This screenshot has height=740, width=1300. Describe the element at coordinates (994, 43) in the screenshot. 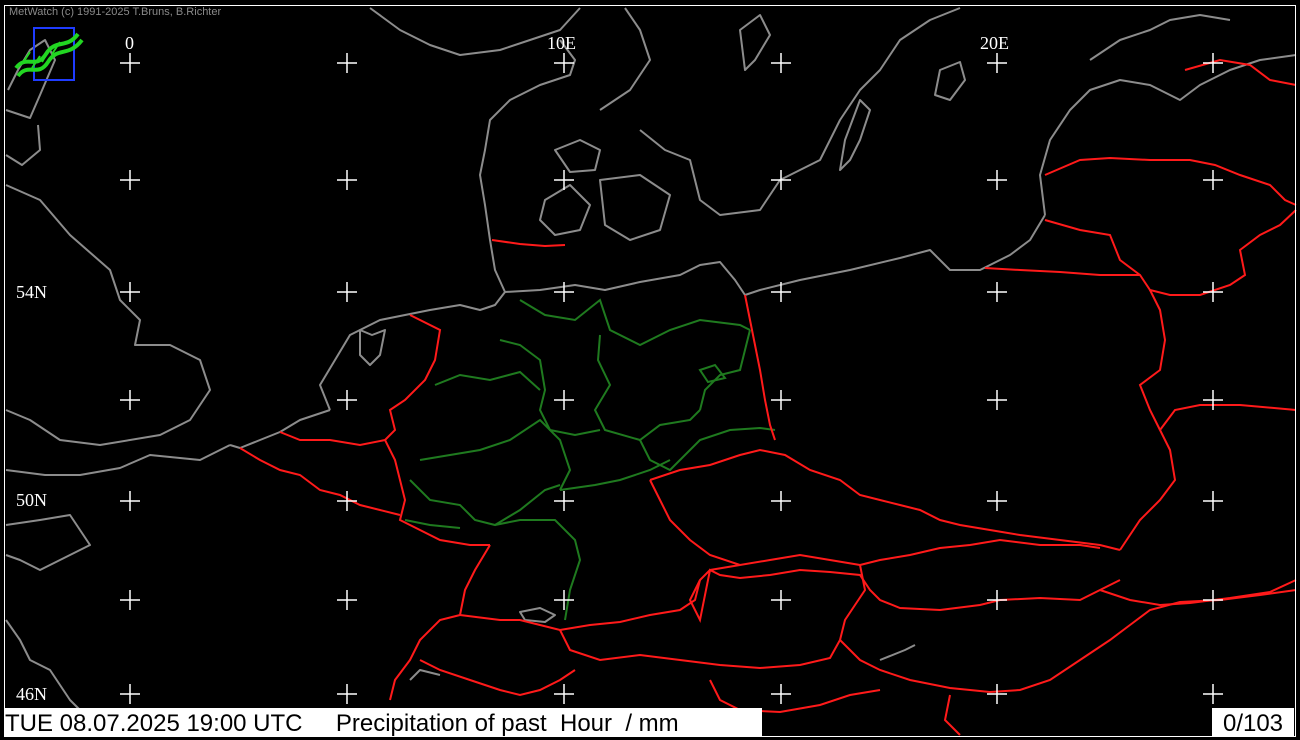

I see `longitude-label-20e: 20E` at that location.